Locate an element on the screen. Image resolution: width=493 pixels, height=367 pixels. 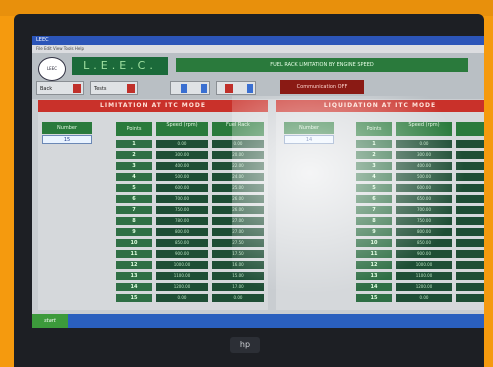
fuel-rack-value-cell: 24.00 is located at coordinates (238, 177).